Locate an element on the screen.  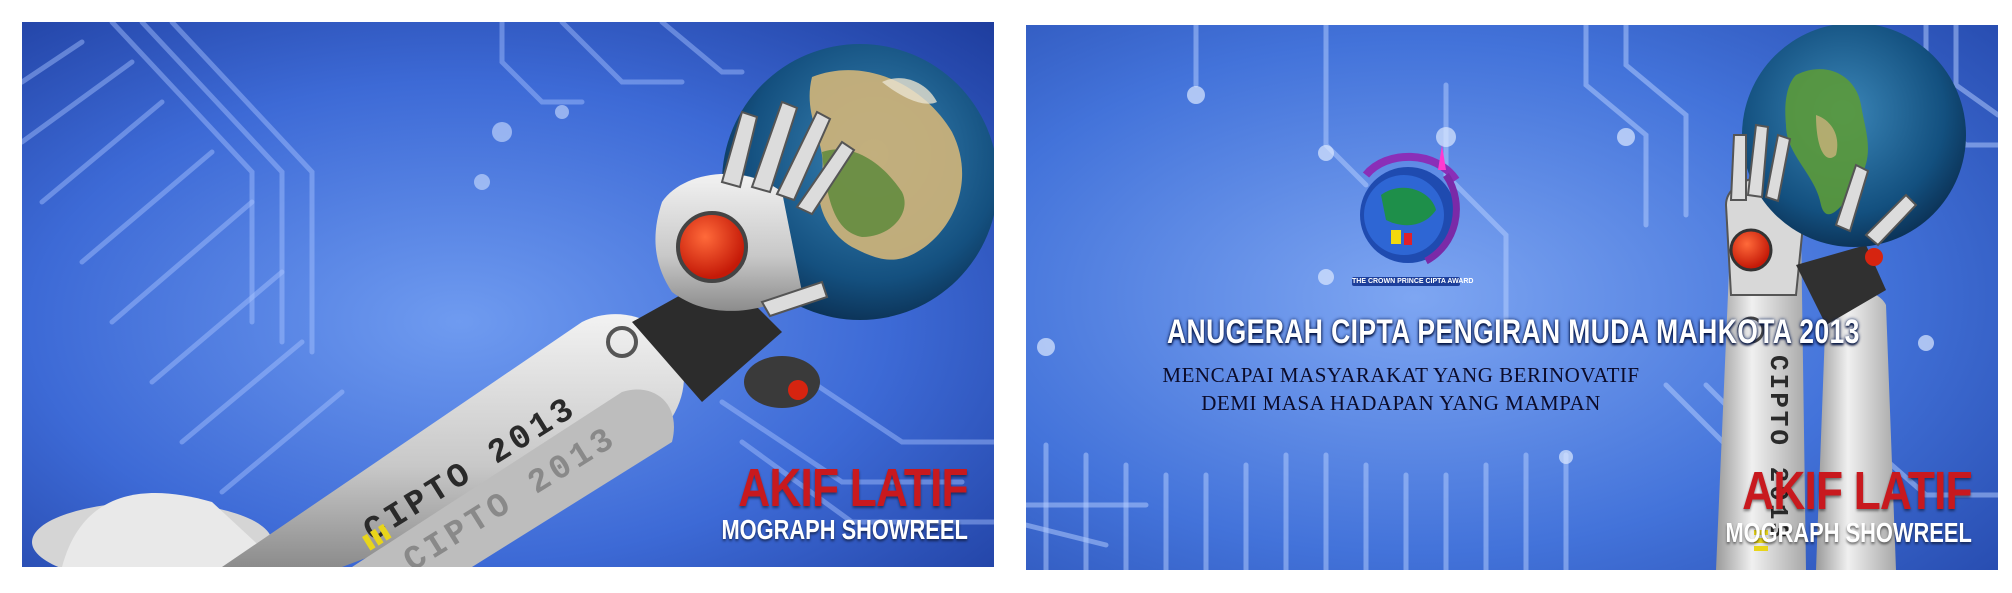
tagline-line-1: MENCAPAI MASYARAKAT YANG BERINOVATIF is located at coordinates (1401, 375).